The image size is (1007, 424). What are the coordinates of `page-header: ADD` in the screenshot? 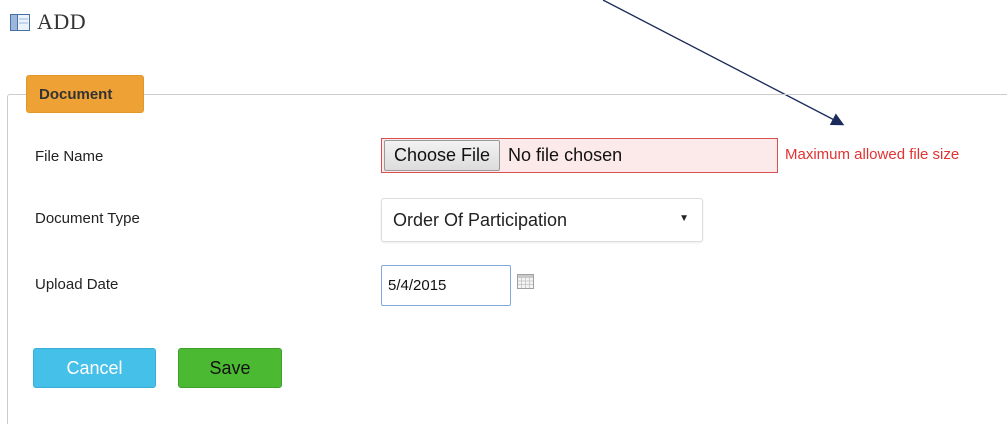 It's located at (48, 22).